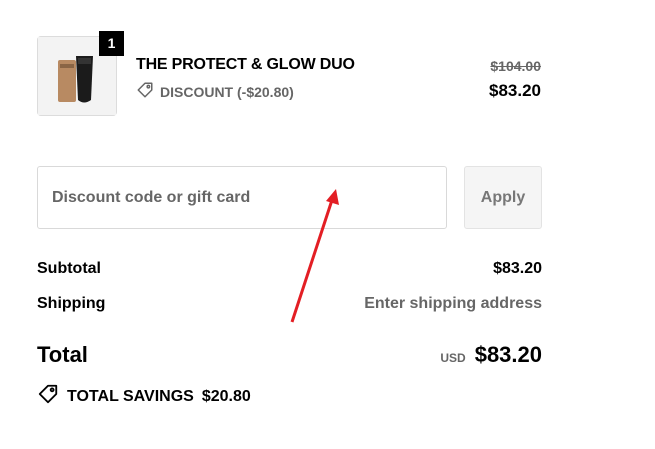 This screenshot has width=655, height=449. I want to click on original-price: $104.00, so click(515, 66).